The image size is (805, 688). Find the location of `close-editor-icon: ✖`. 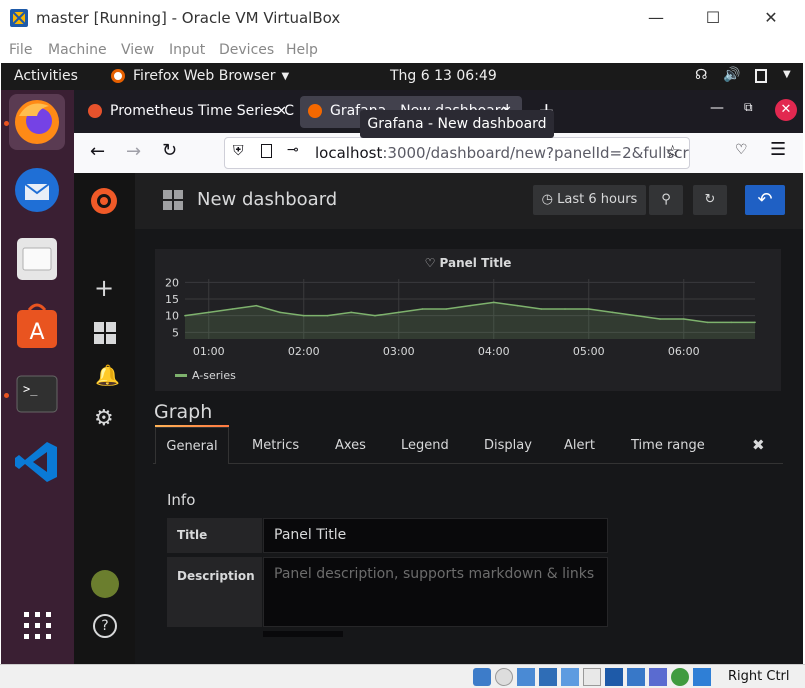

close-editor-icon: ✖ is located at coordinates (758, 445).